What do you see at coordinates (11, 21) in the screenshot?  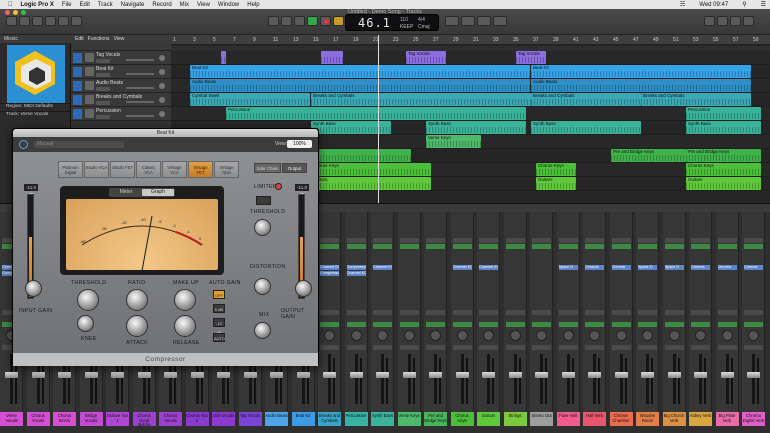 I see `library-button` at bounding box center [11, 21].